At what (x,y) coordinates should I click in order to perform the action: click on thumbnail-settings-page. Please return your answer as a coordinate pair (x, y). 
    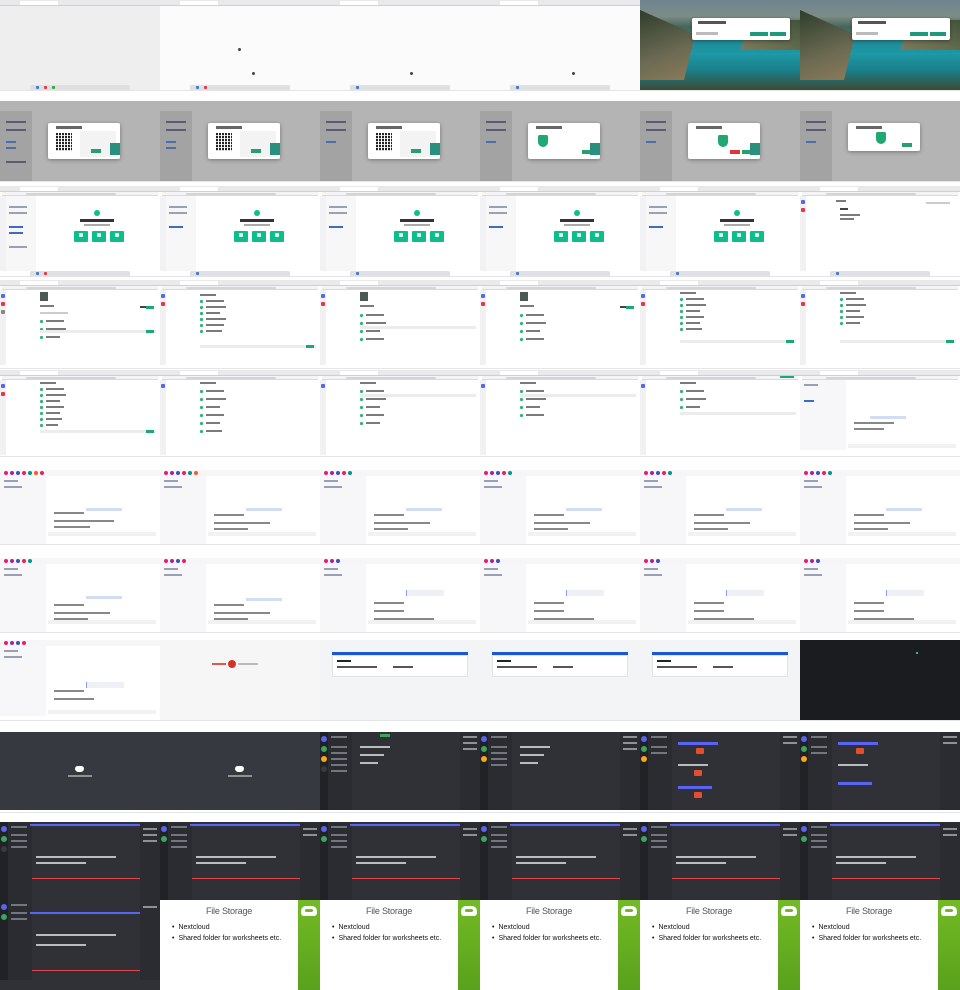
    Looking at the image, I should click on (880, 231).